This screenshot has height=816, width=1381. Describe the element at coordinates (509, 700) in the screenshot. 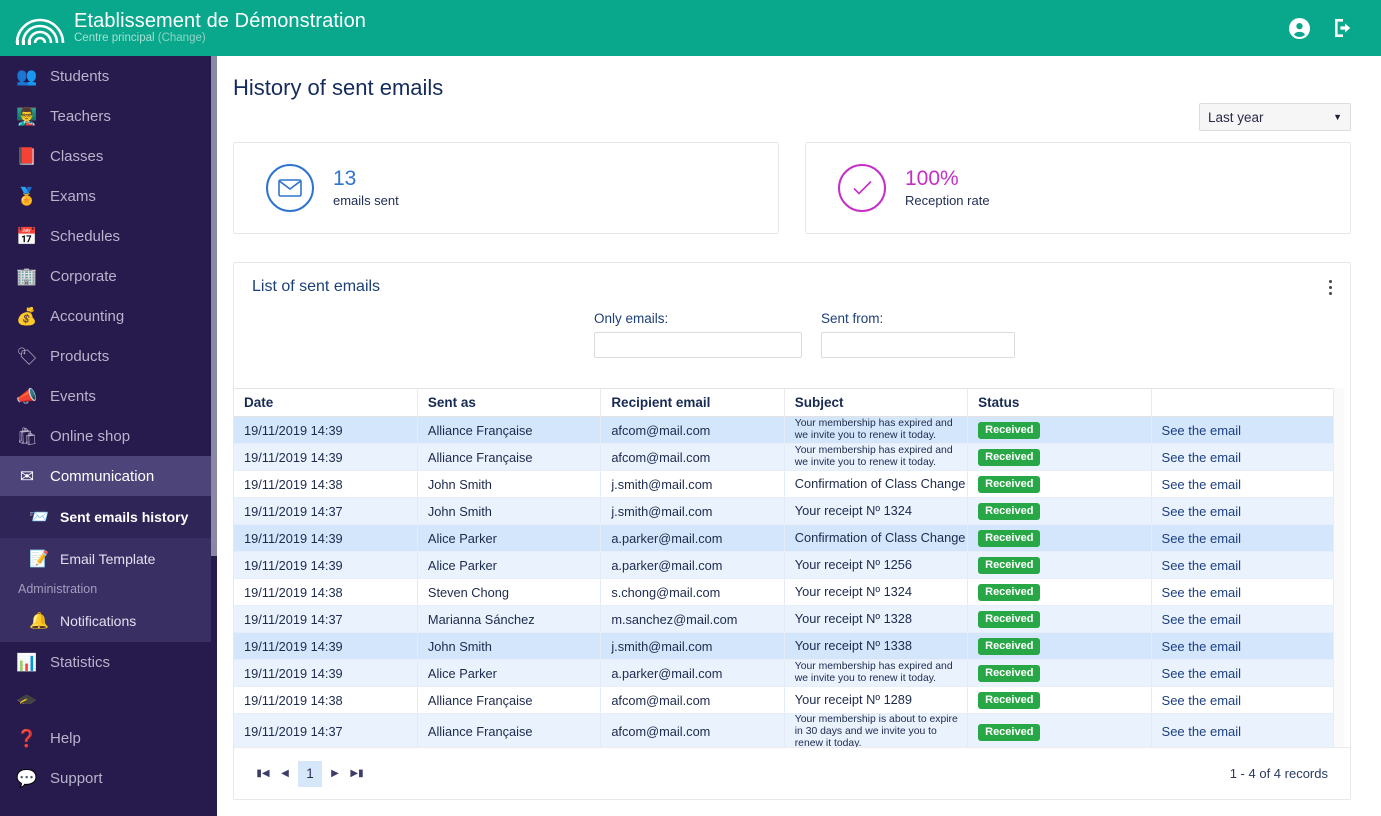

I see `cell-sent-as: Alliance Française` at that location.